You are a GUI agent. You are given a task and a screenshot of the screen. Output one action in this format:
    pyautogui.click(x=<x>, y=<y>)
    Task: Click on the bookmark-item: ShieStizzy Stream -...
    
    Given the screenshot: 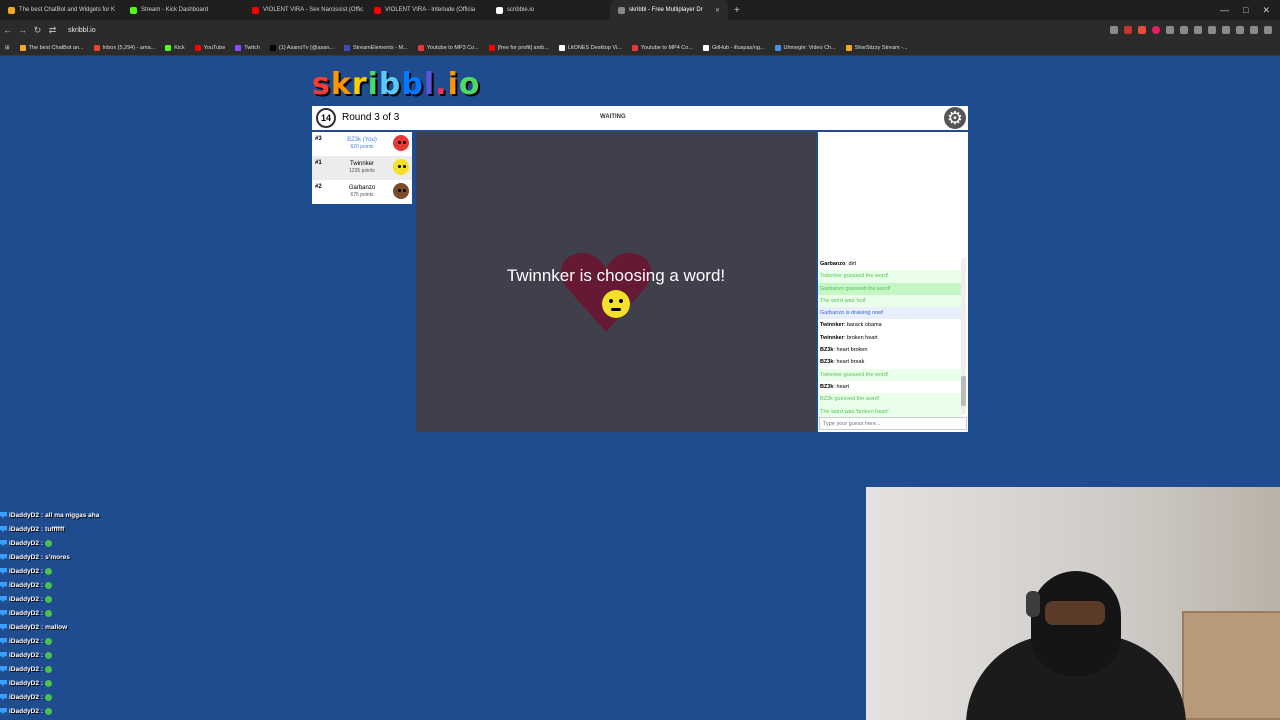 What is the action you would take?
    pyautogui.click(x=877, y=47)
    